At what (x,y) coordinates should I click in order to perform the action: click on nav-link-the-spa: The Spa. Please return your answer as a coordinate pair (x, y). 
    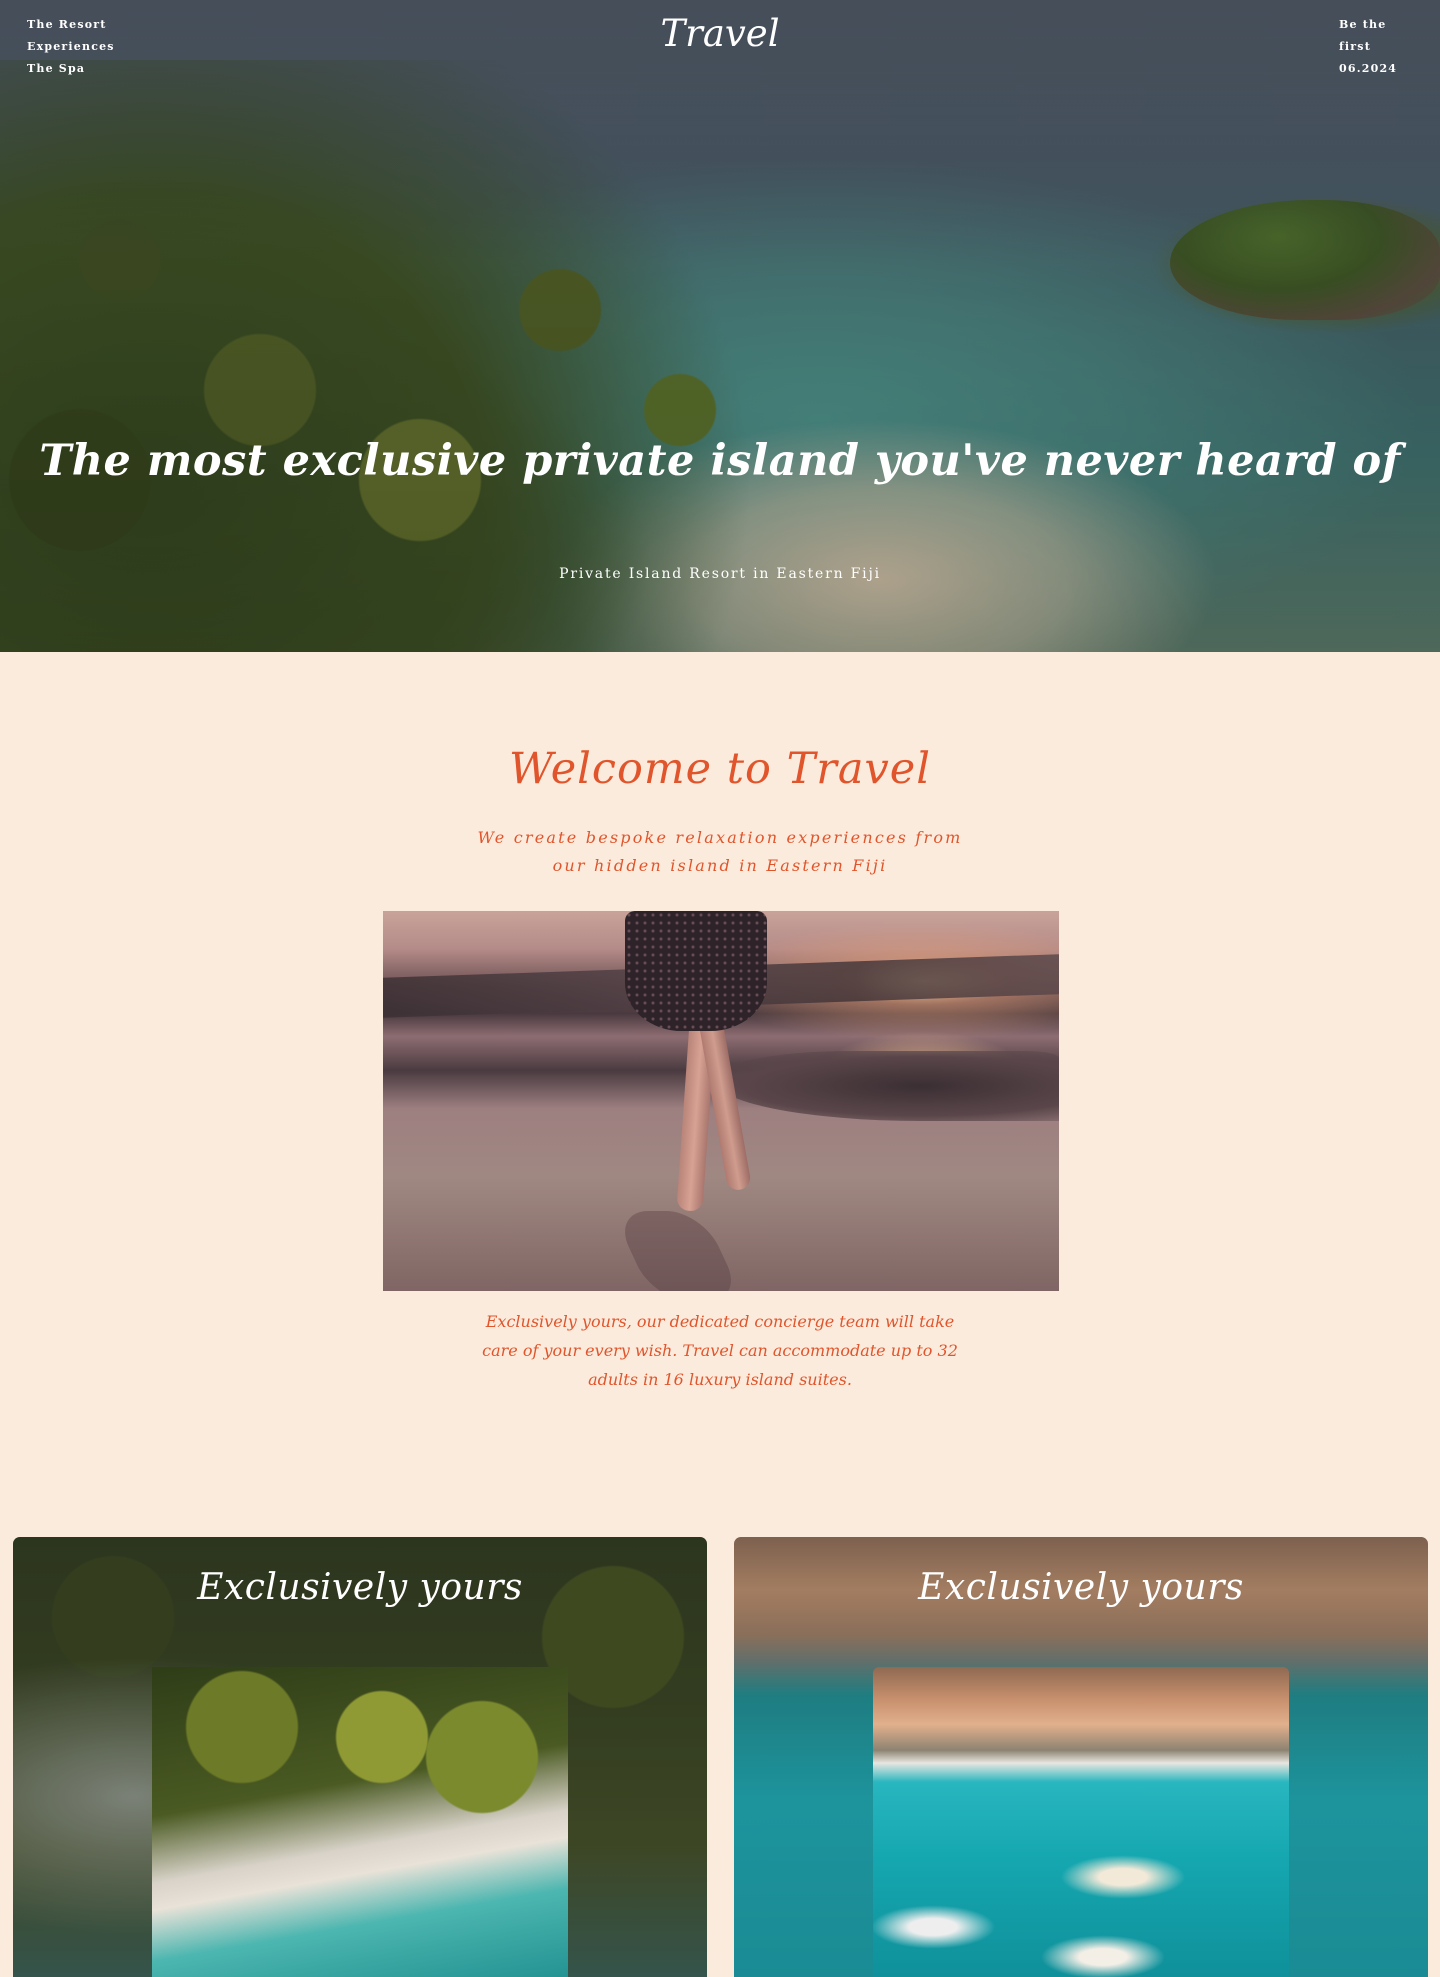
    Looking at the image, I should click on (71, 69).